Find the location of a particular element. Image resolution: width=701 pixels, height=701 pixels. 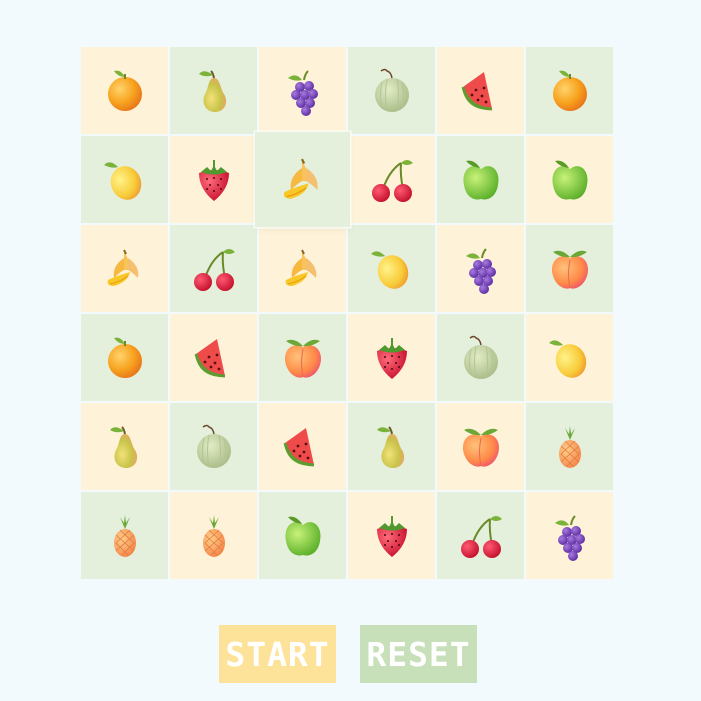

tile-r3-c3-banana is located at coordinates (302, 268).